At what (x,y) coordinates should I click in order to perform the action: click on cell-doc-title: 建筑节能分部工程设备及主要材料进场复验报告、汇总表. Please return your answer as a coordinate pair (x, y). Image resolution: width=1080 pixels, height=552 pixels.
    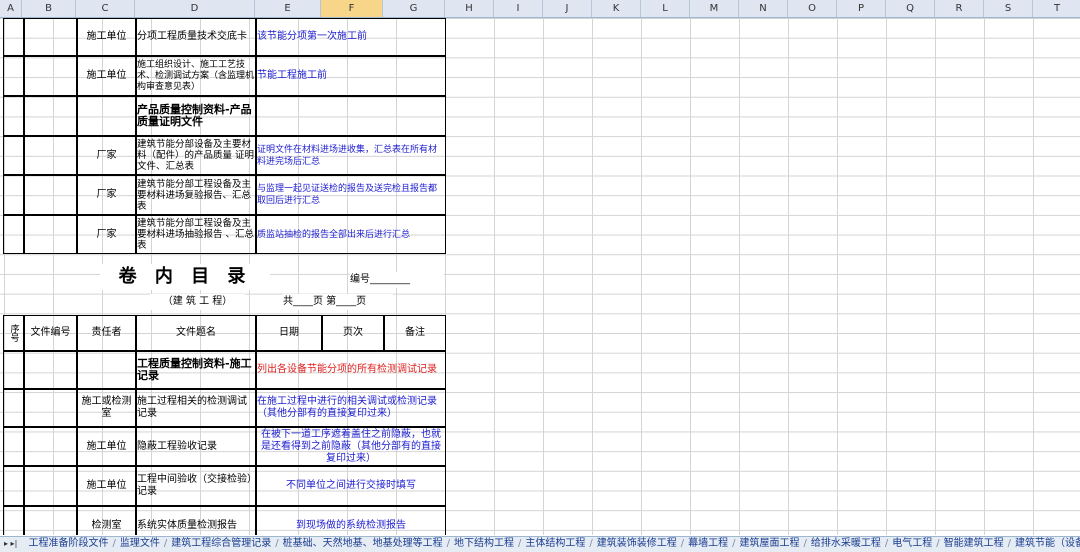
    Looking at the image, I should click on (196, 195).